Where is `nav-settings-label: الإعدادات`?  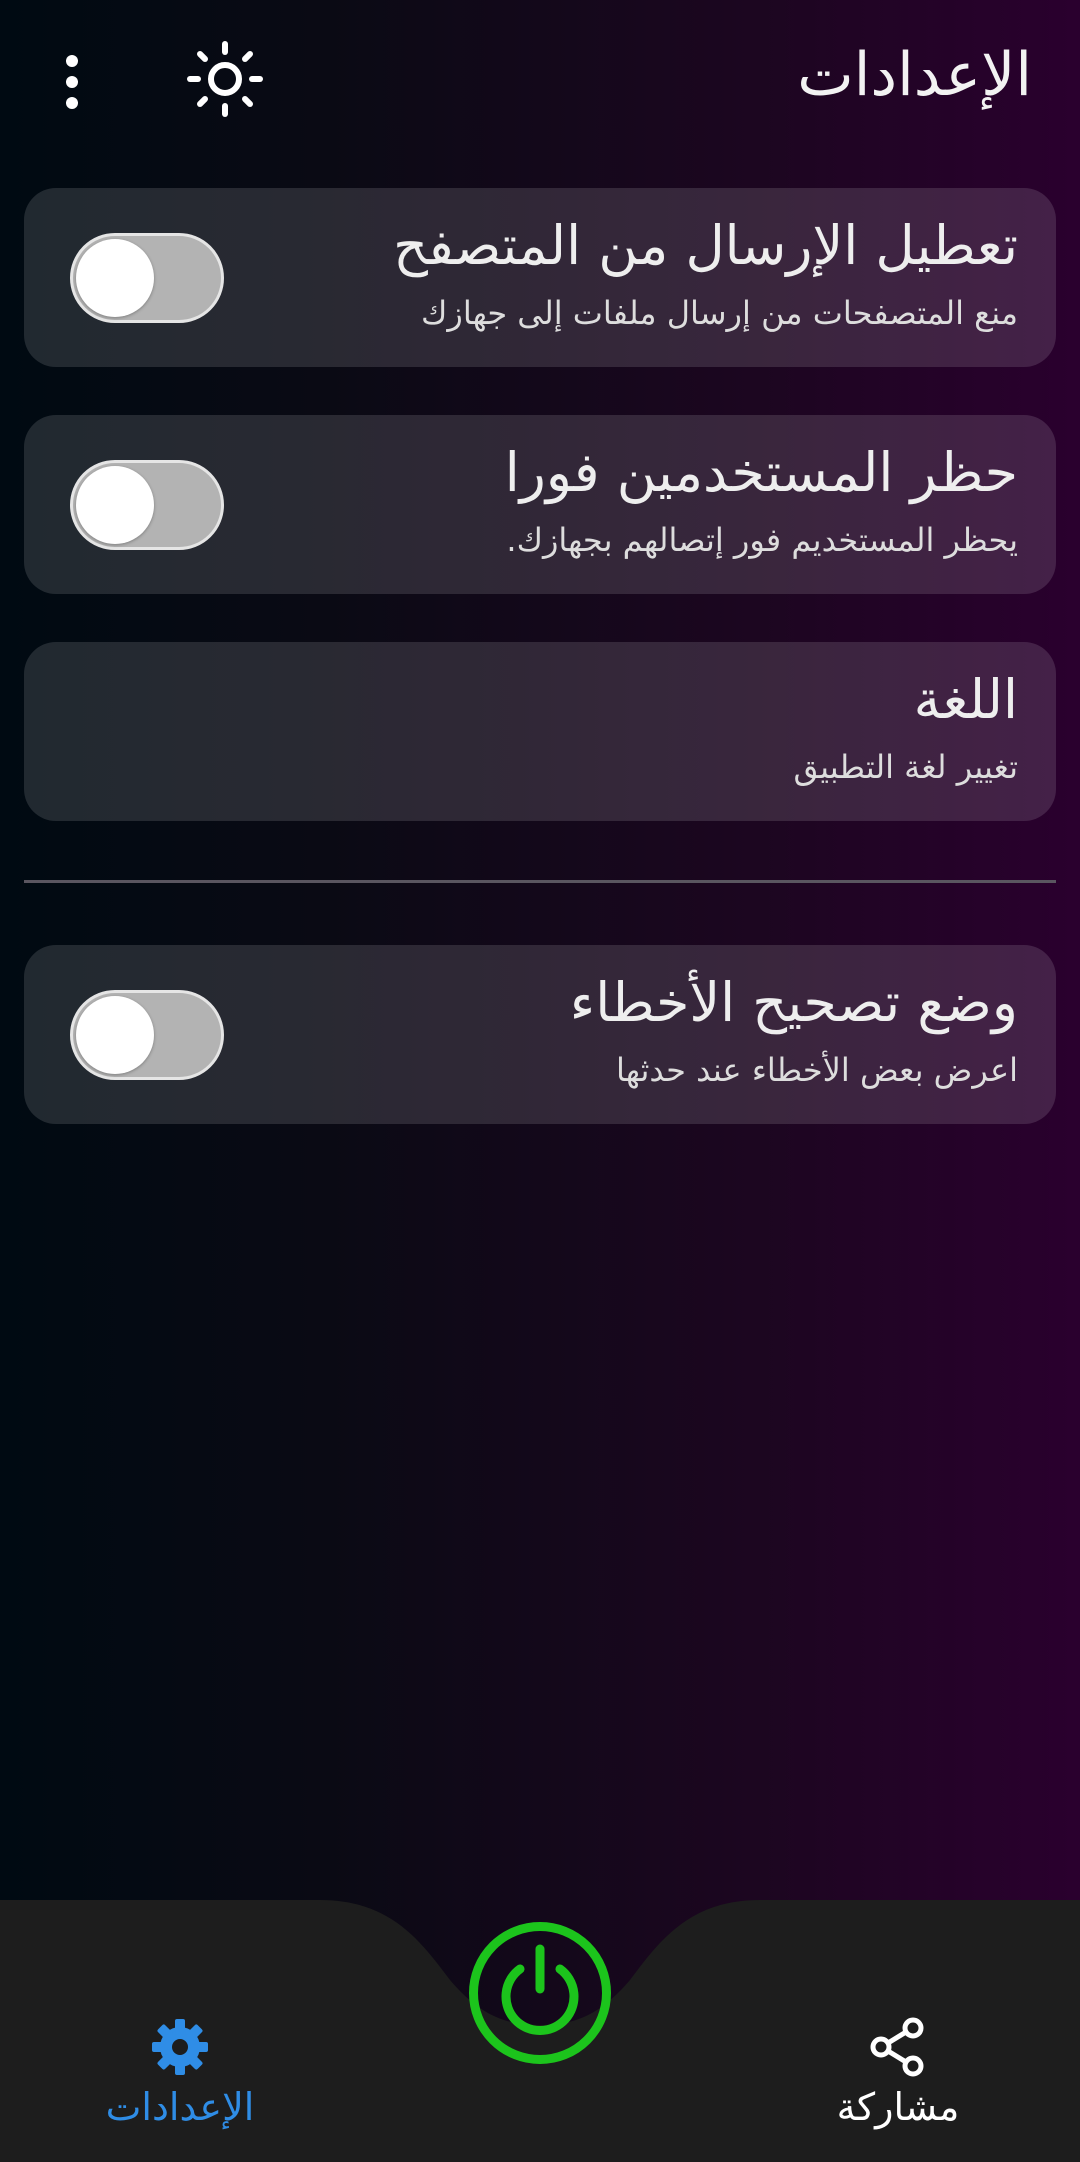 nav-settings-label: الإعدادات is located at coordinates (180, 2107).